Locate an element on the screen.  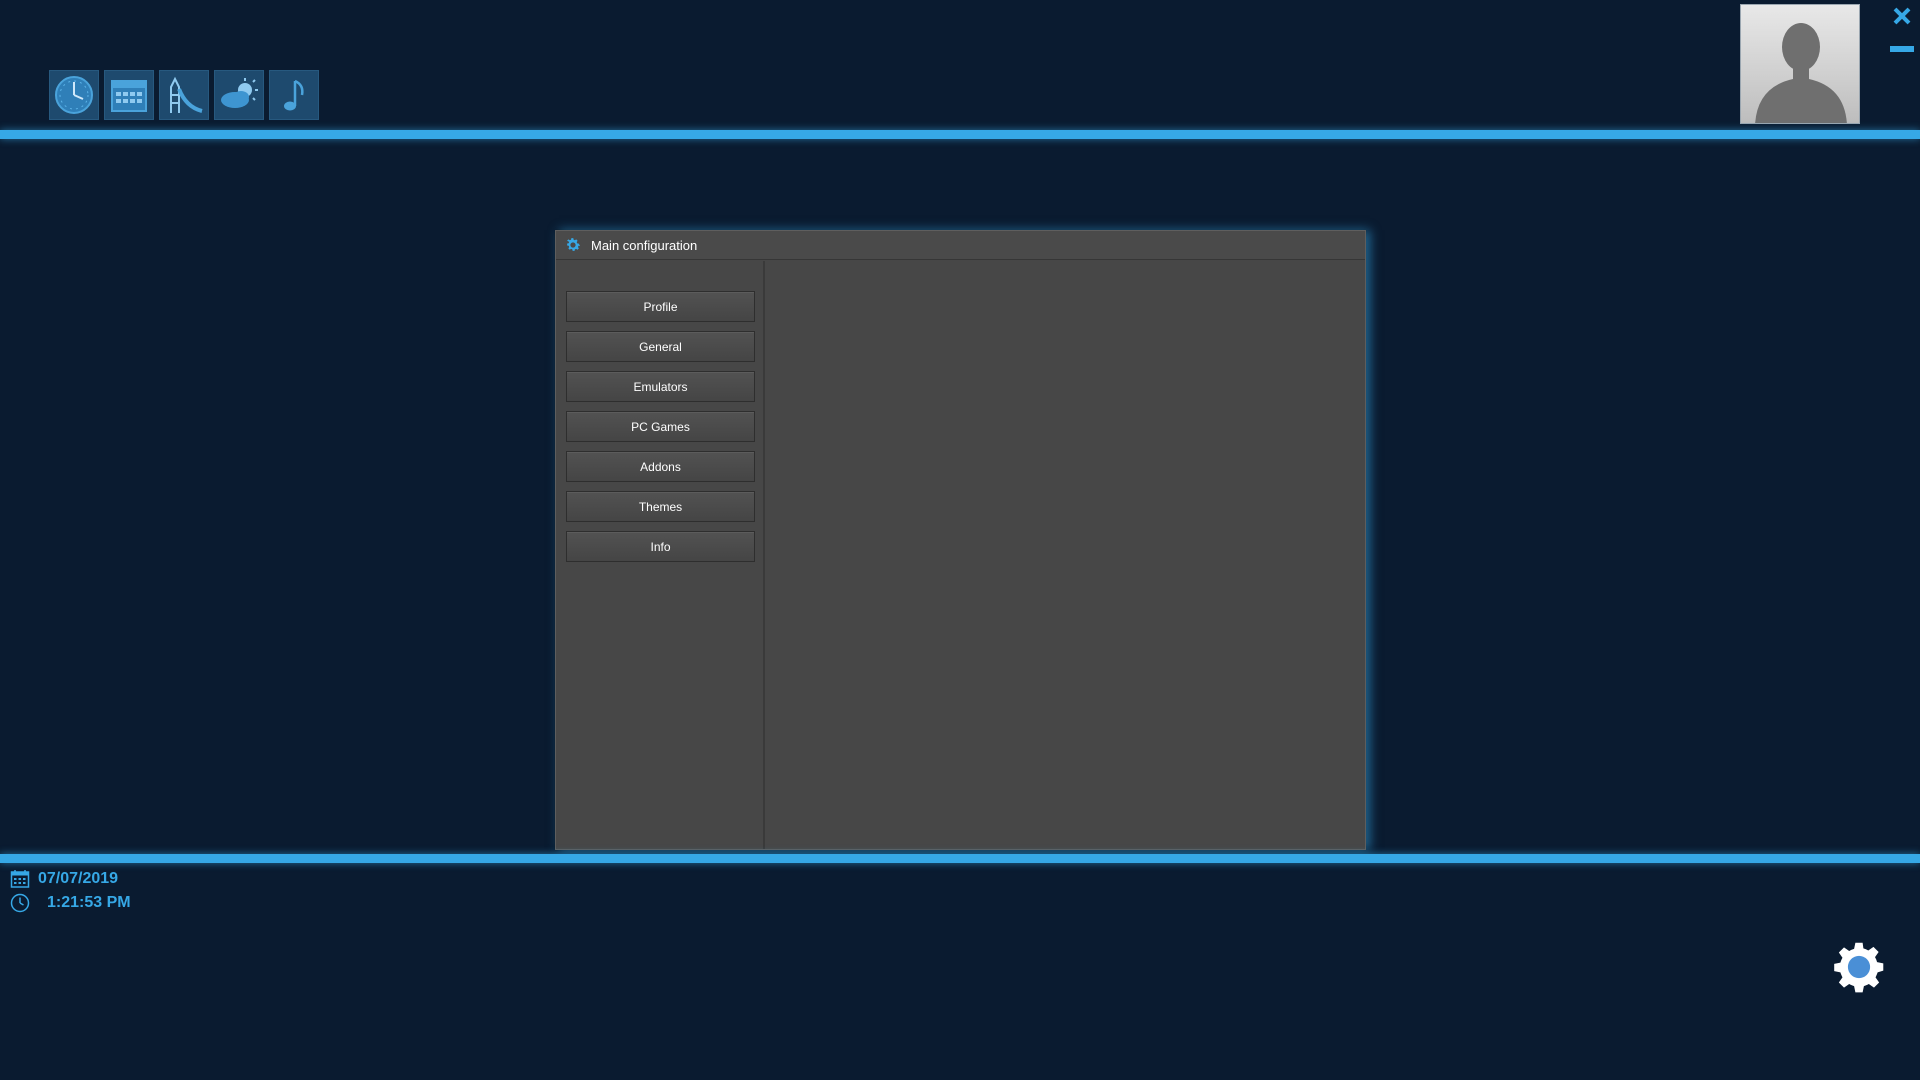
close-button is located at coordinates (1902, 16).